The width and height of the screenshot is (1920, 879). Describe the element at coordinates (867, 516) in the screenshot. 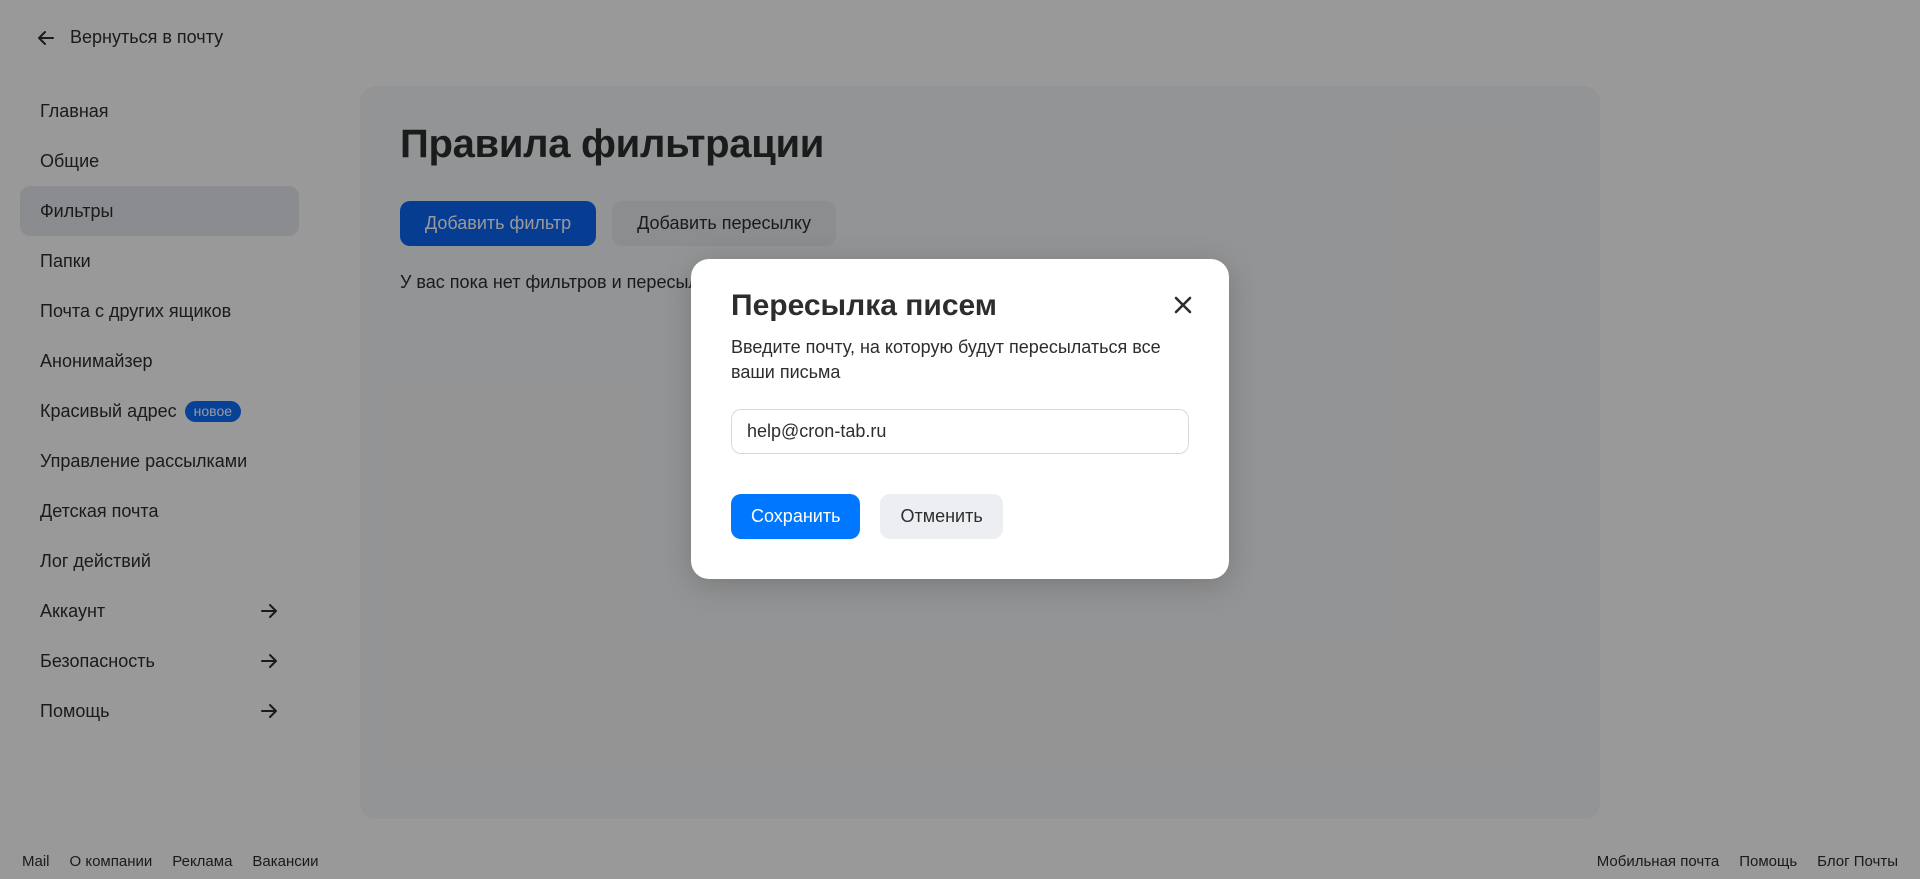

I see `dialog-actions: Сохранить Отменить` at that location.